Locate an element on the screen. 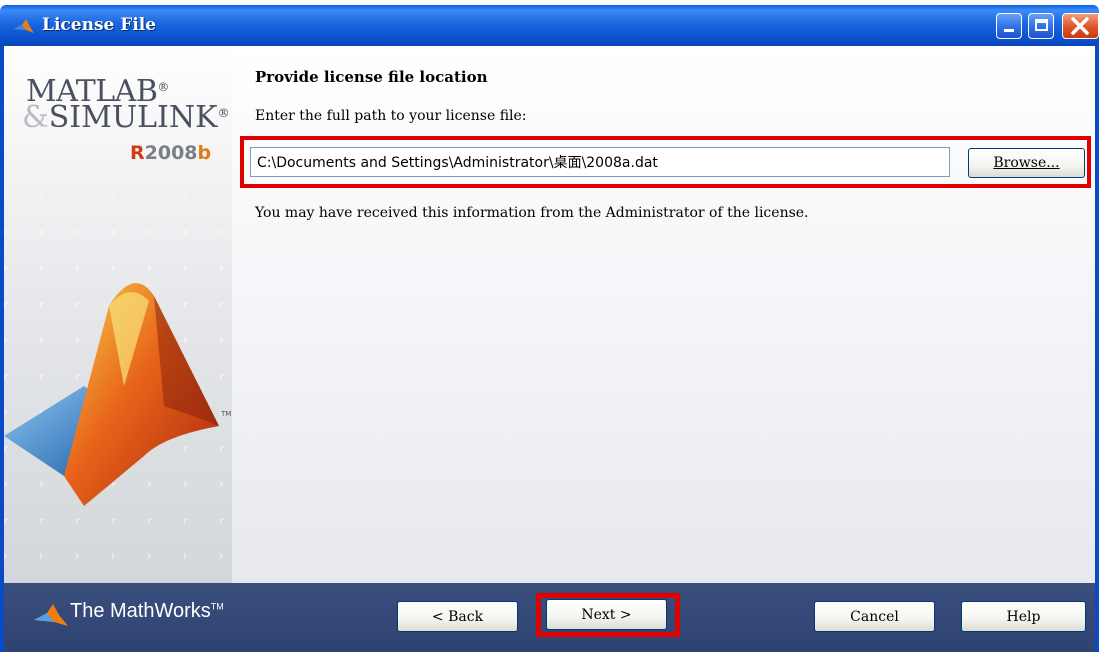 Image resolution: width=1099 pixels, height=652 pixels. simulink-logo-text: &SIMULINK® is located at coordinates (126, 117).